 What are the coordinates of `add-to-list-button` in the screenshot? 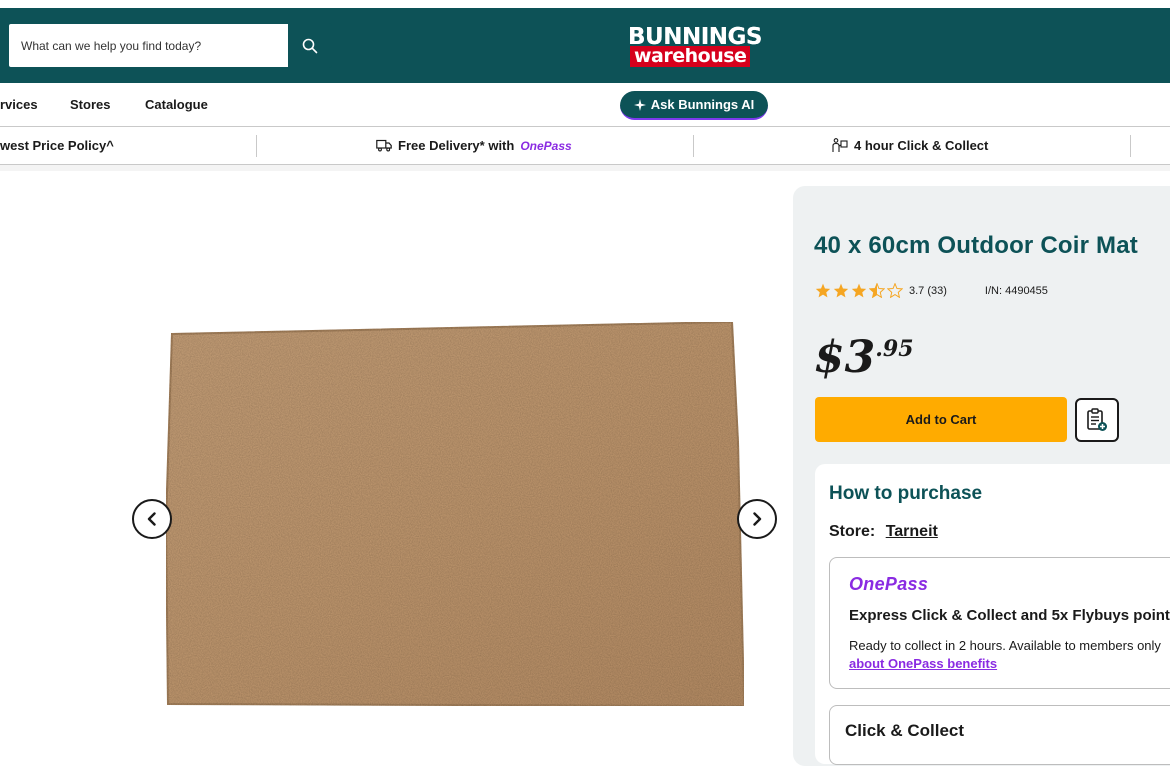 It's located at (1097, 420).